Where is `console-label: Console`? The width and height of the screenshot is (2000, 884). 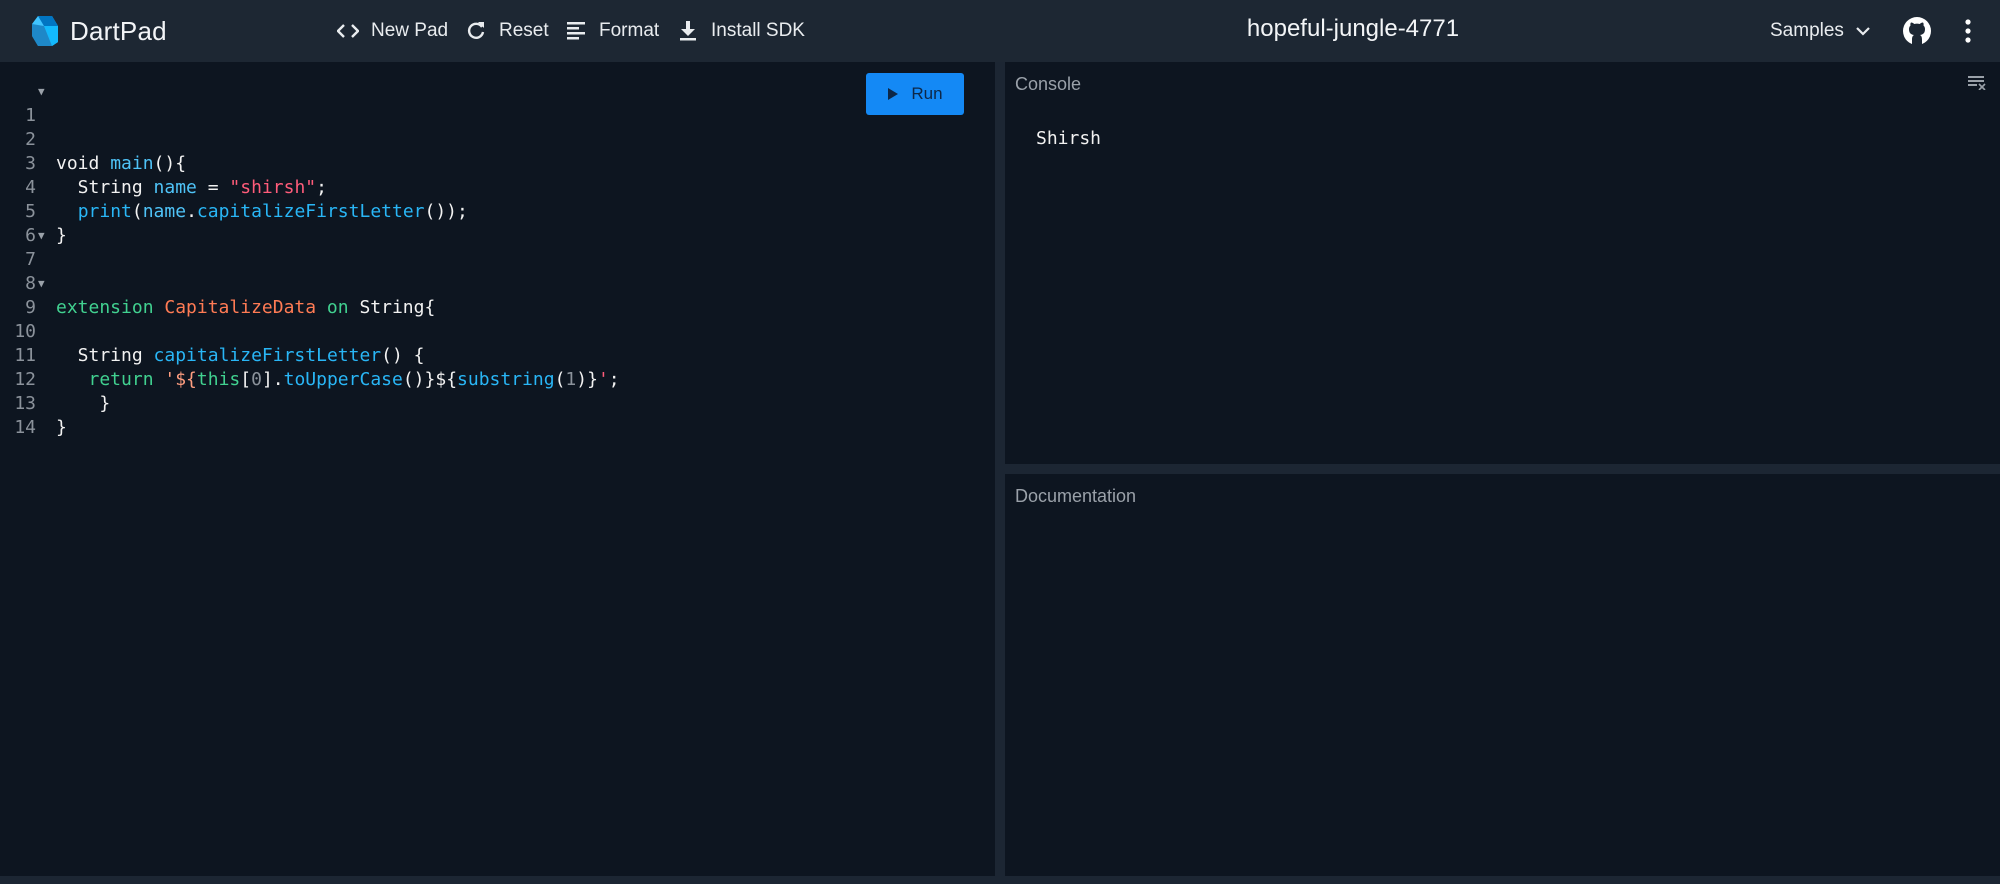
console-label: Console is located at coordinates (1048, 84).